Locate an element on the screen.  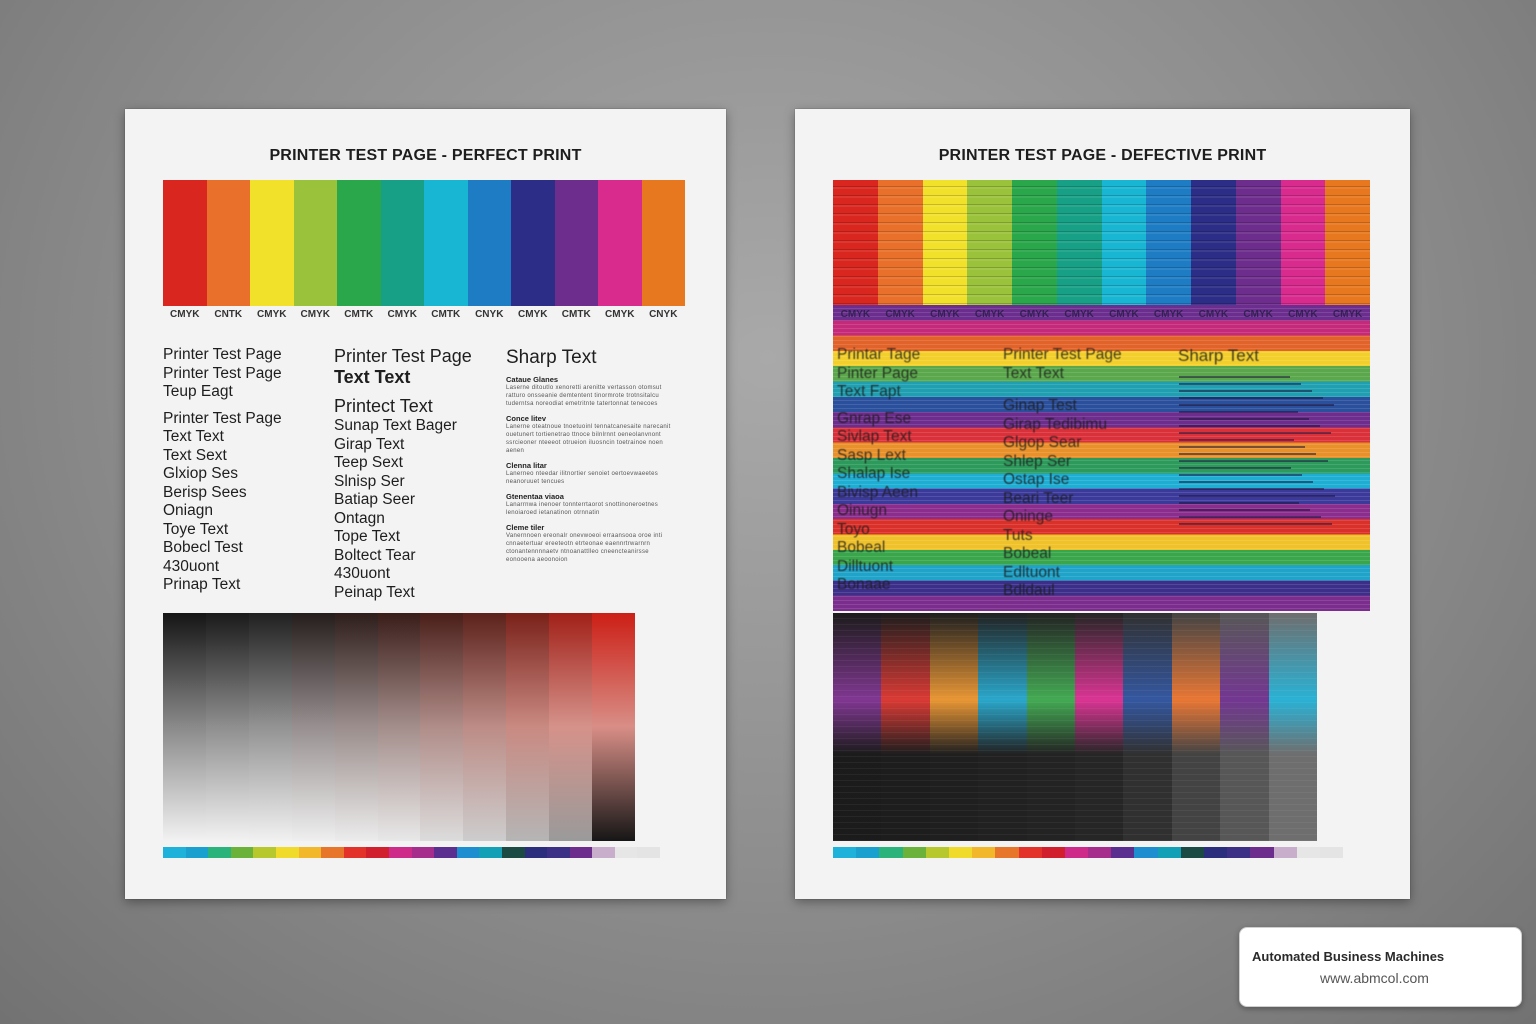
text-line: Oinugn is located at coordinates (862, 510).